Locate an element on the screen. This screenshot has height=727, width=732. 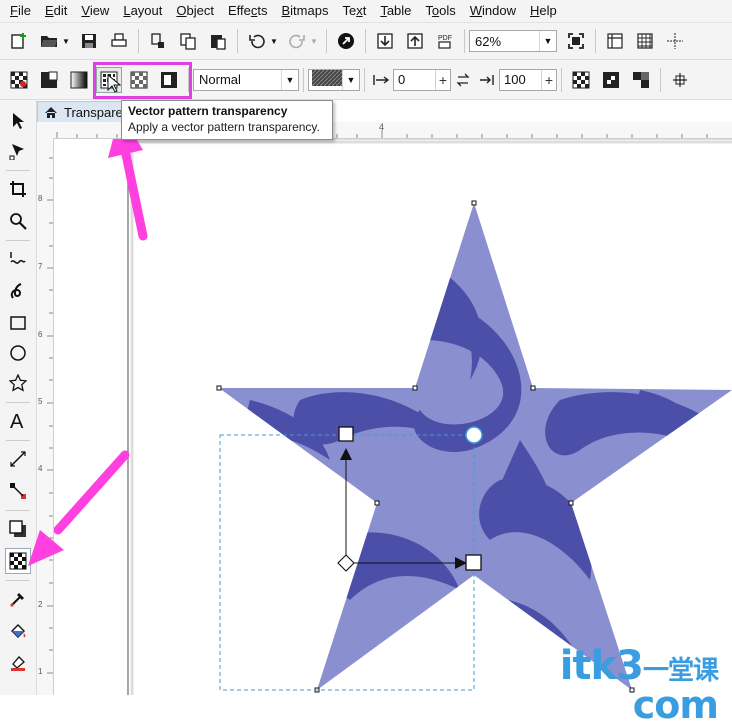
search-content-button is located at coordinates (346, 41).